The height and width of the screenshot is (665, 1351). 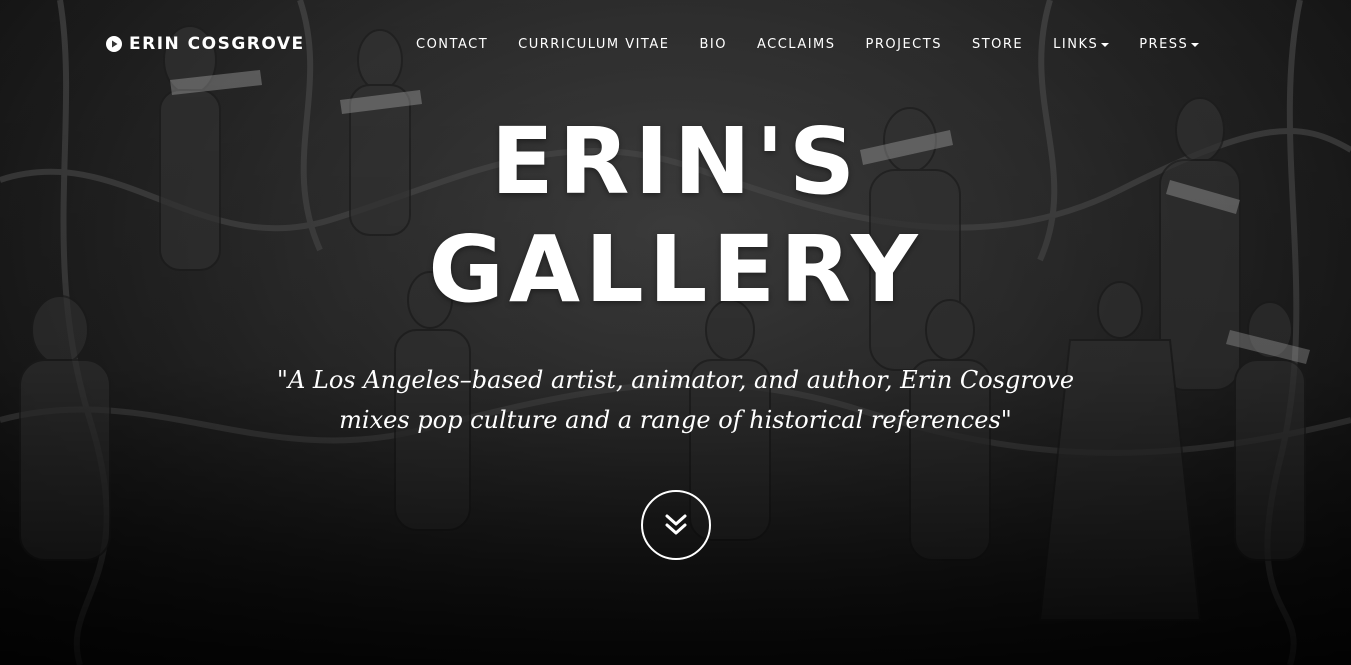 I want to click on title-line-1: ERIN'S, so click(x=675, y=161).